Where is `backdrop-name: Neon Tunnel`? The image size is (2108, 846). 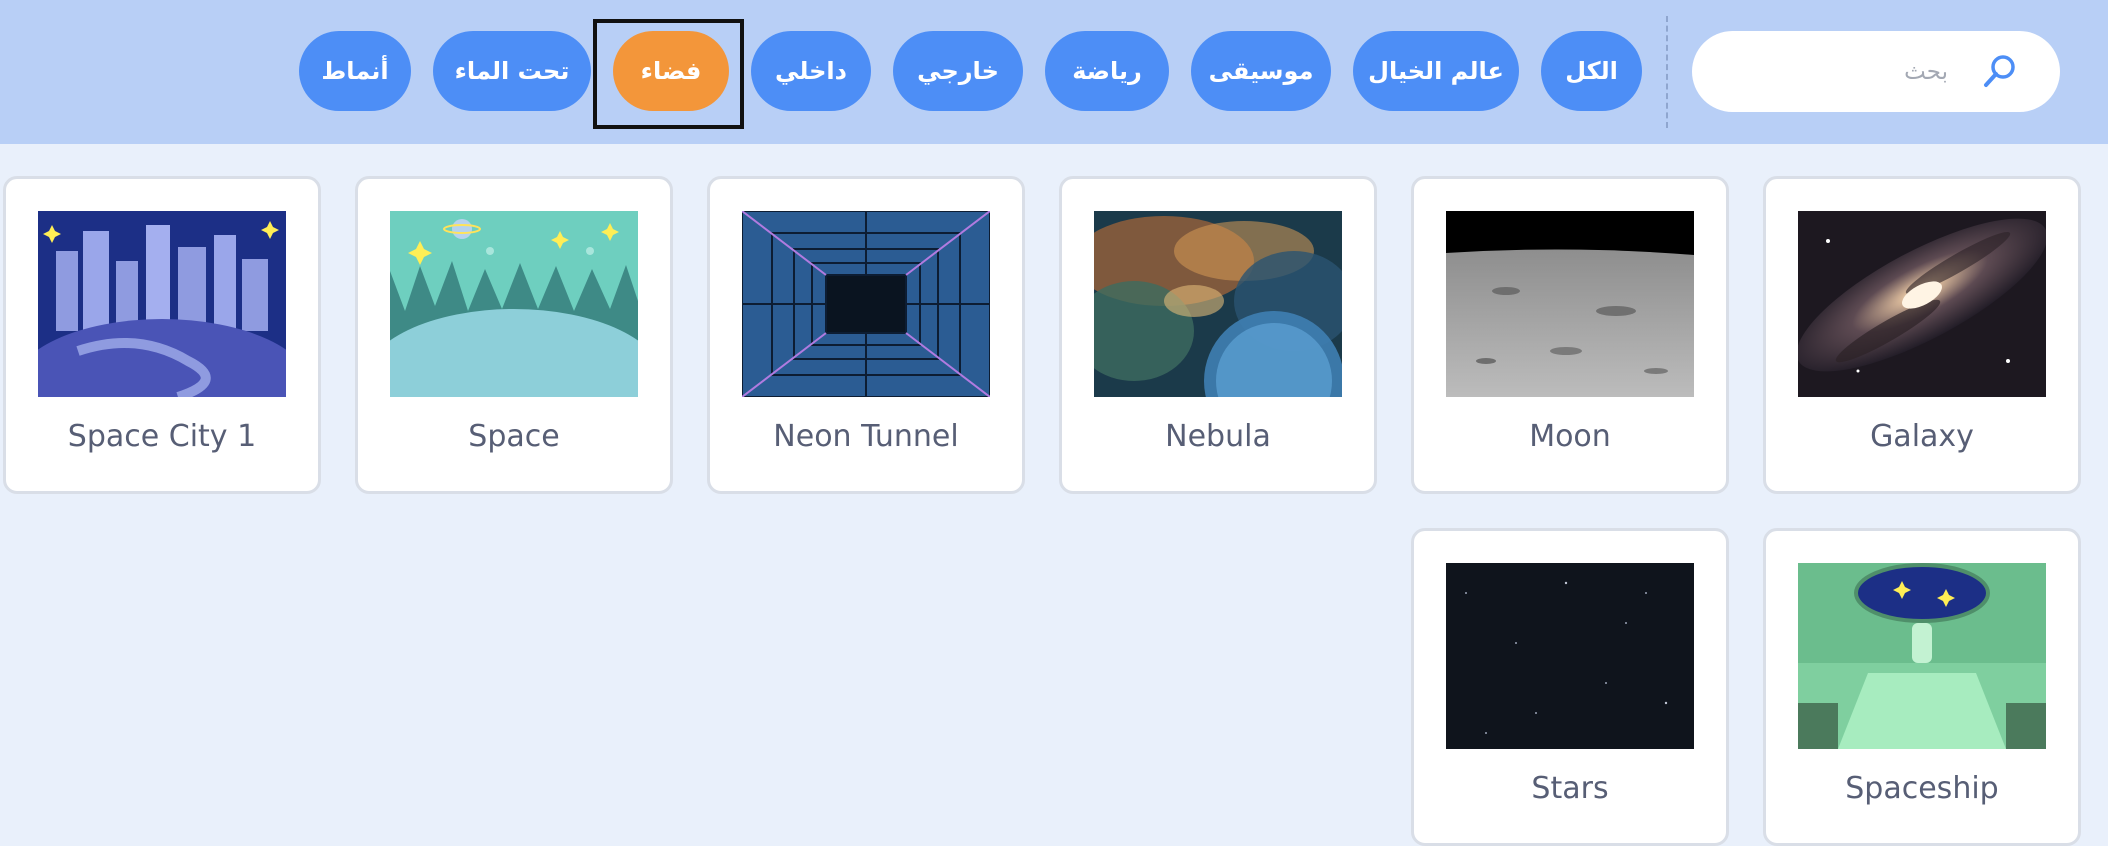 backdrop-name: Neon Tunnel is located at coordinates (866, 436).